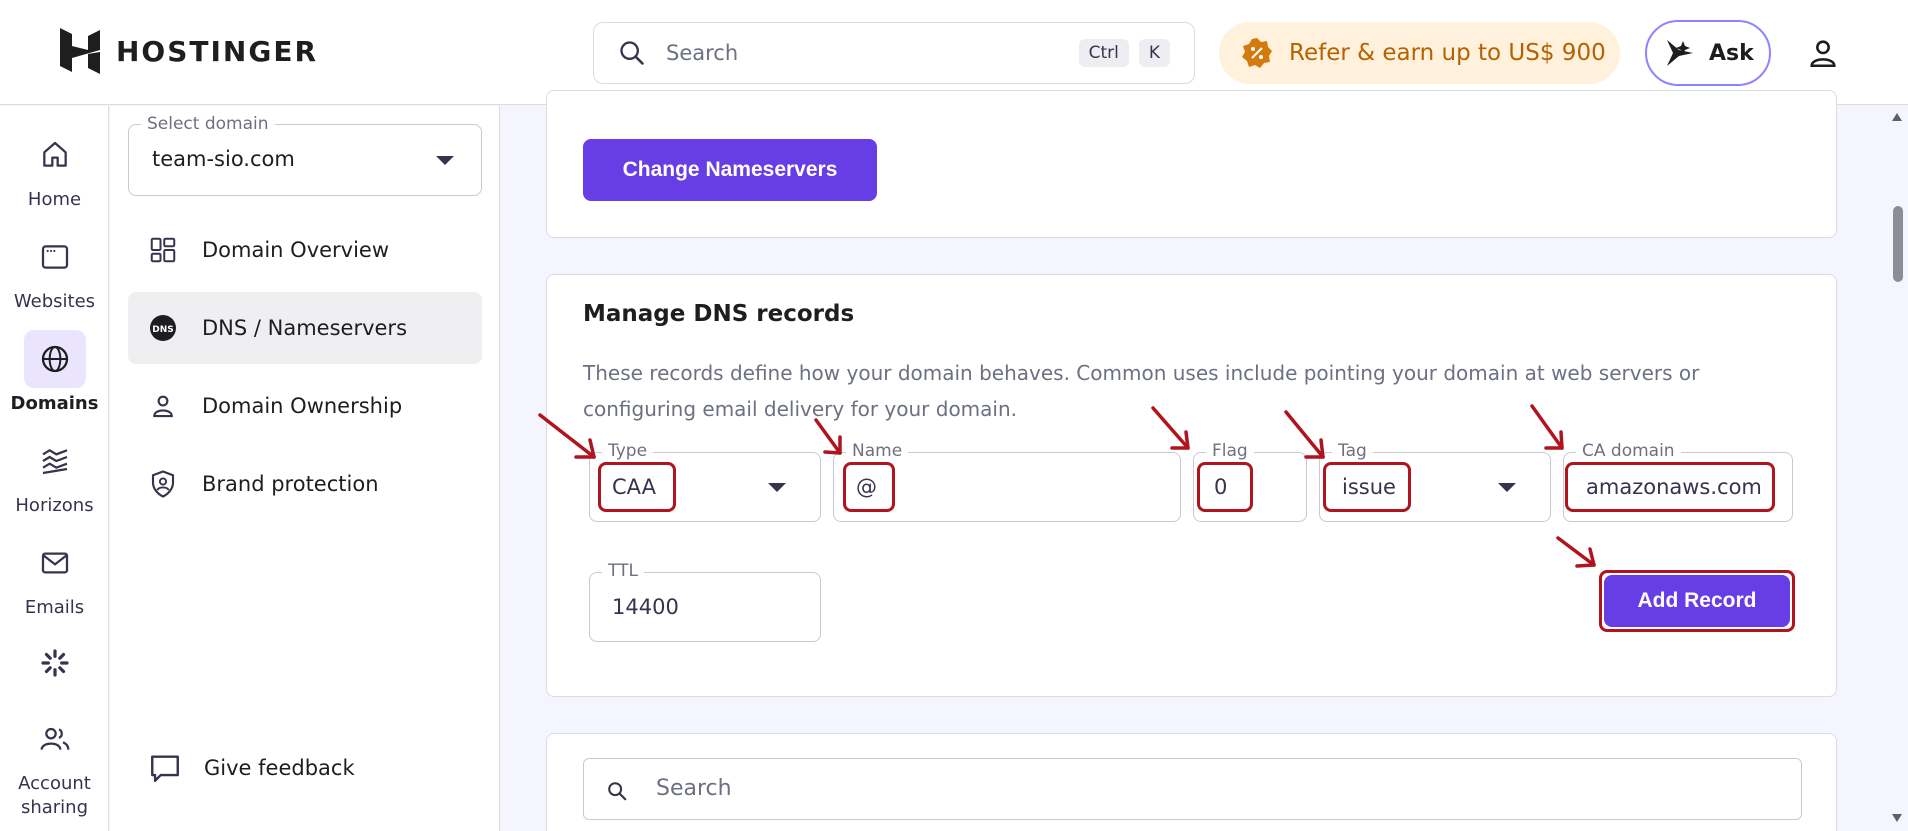  What do you see at coordinates (694, 788) in the screenshot?
I see `records-search-placeholder: Search` at bounding box center [694, 788].